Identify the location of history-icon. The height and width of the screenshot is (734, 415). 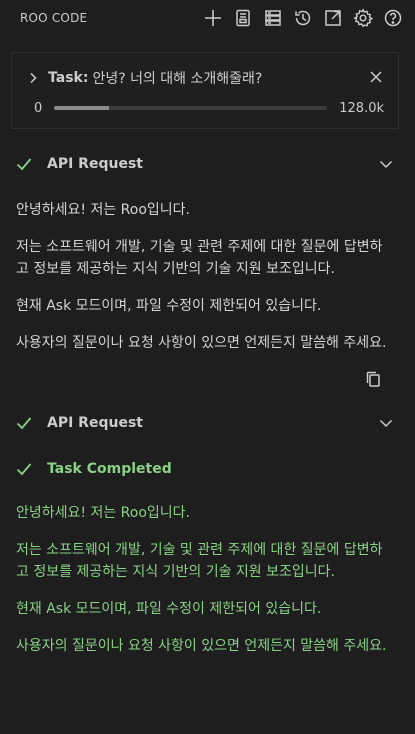
(303, 18).